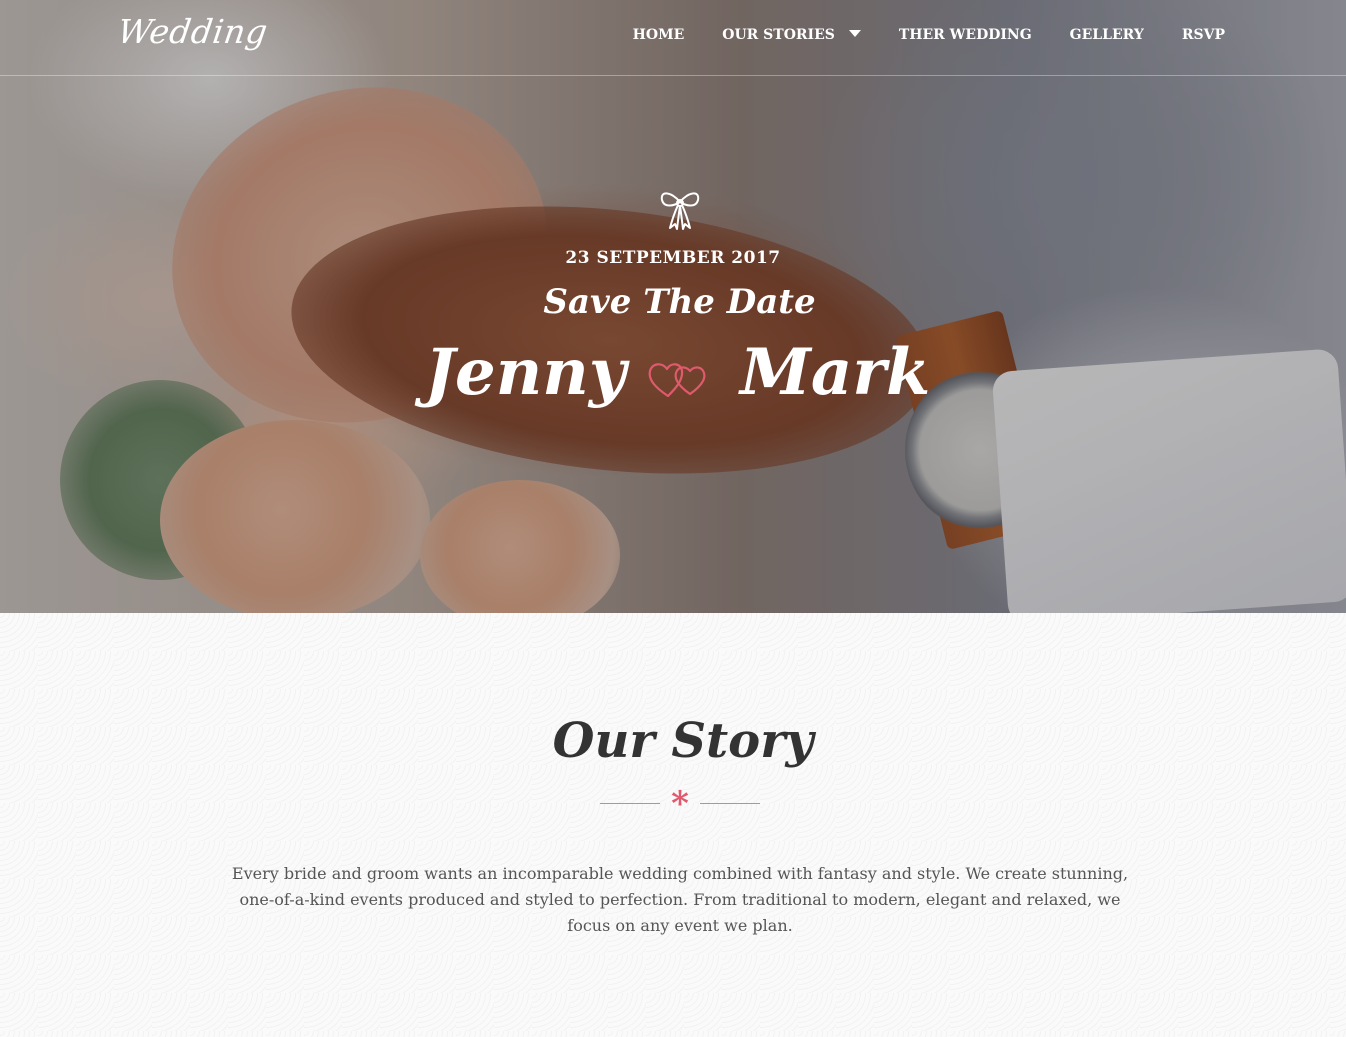  What do you see at coordinates (192, 31) in the screenshot?
I see `site-logo: Wedding` at bounding box center [192, 31].